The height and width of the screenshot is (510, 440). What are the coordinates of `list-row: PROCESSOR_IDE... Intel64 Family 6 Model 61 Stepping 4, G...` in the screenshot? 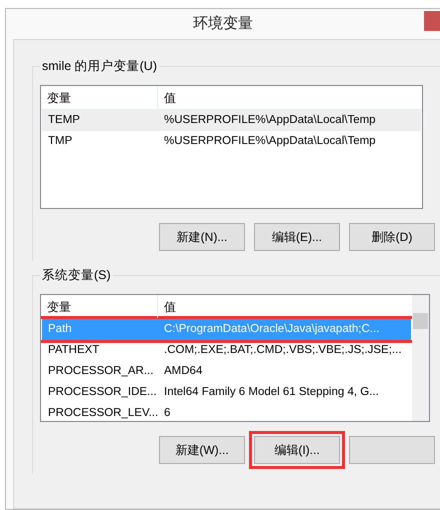 It's located at (226, 392).